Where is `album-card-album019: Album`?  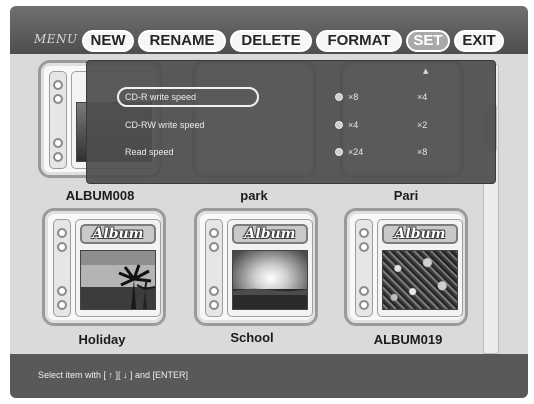
album-card-album019: Album is located at coordinates (406, 267).